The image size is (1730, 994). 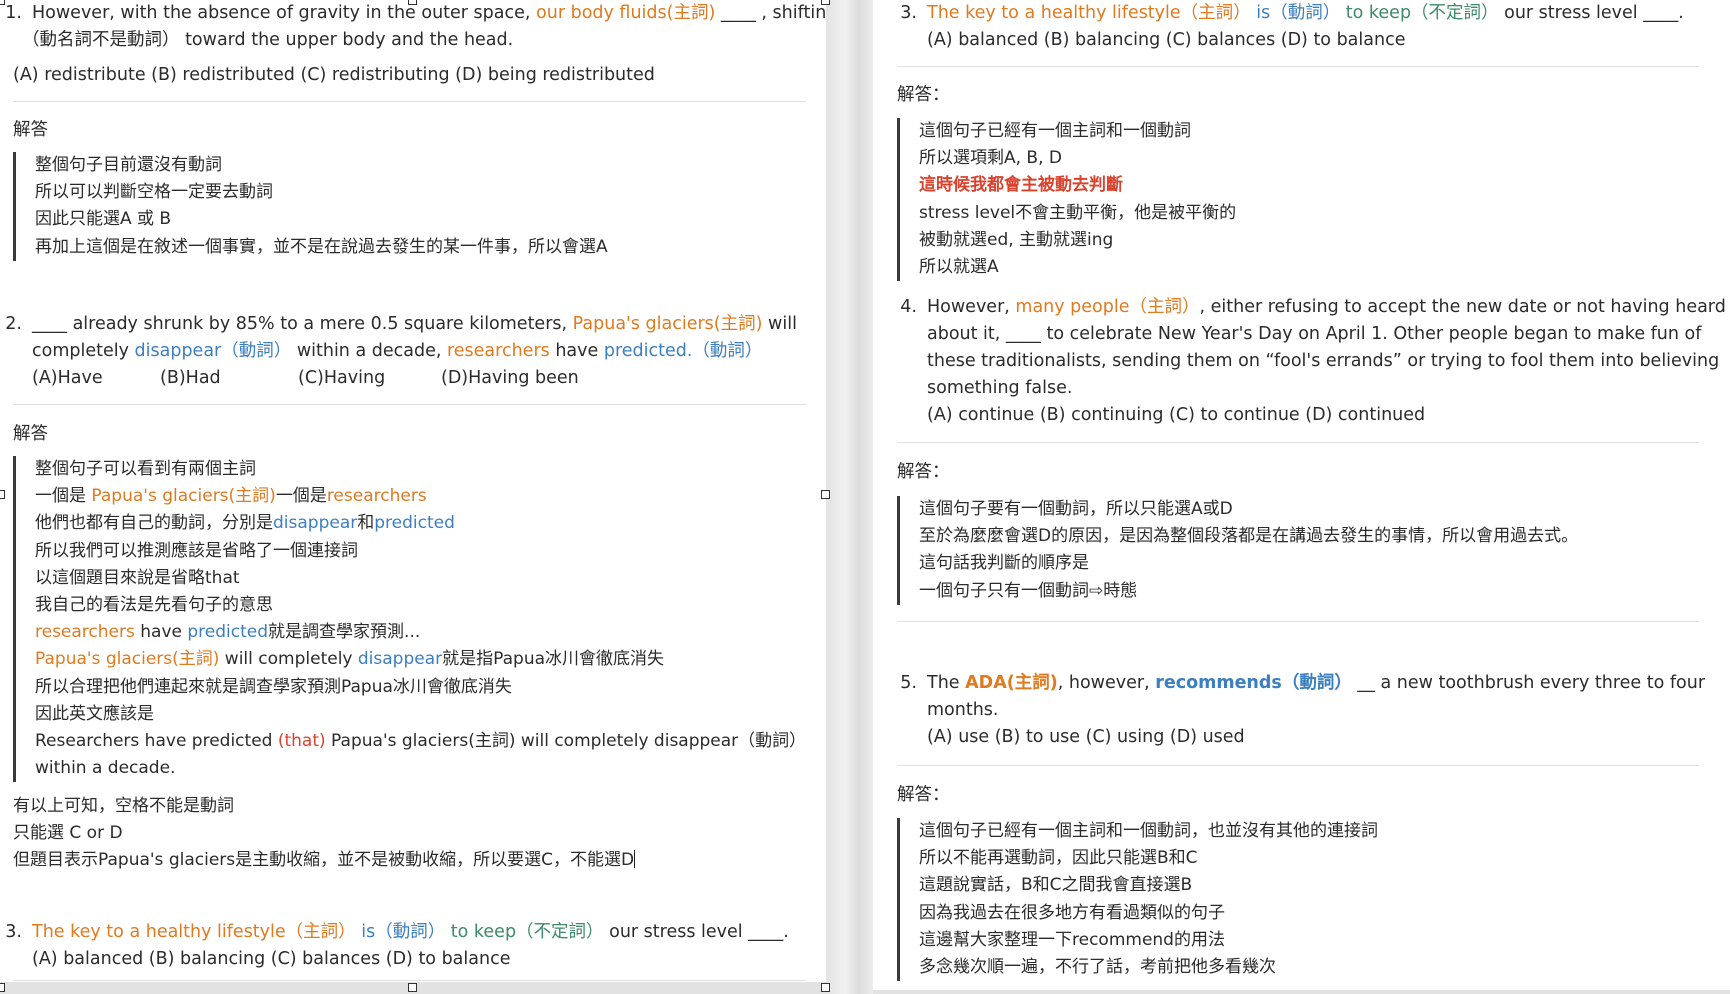 What do you see at coordinates (825, 494) in the screenshot?
I see `resize-handle-right` at bounding box center [825, 494].